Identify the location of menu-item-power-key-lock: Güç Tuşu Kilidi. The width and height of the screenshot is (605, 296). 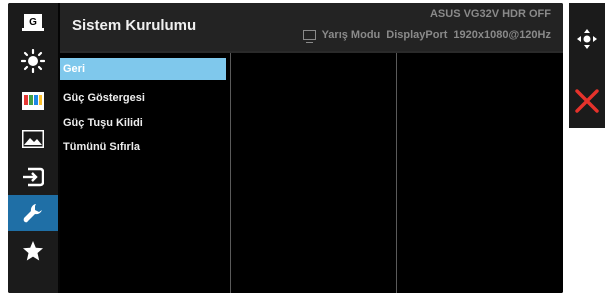
(143, 123).